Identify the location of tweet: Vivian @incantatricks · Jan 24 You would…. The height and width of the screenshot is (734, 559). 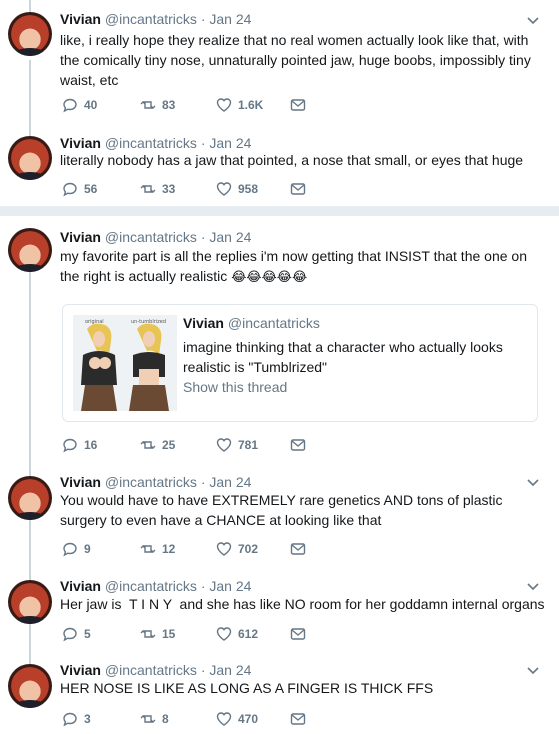
(279, 518).